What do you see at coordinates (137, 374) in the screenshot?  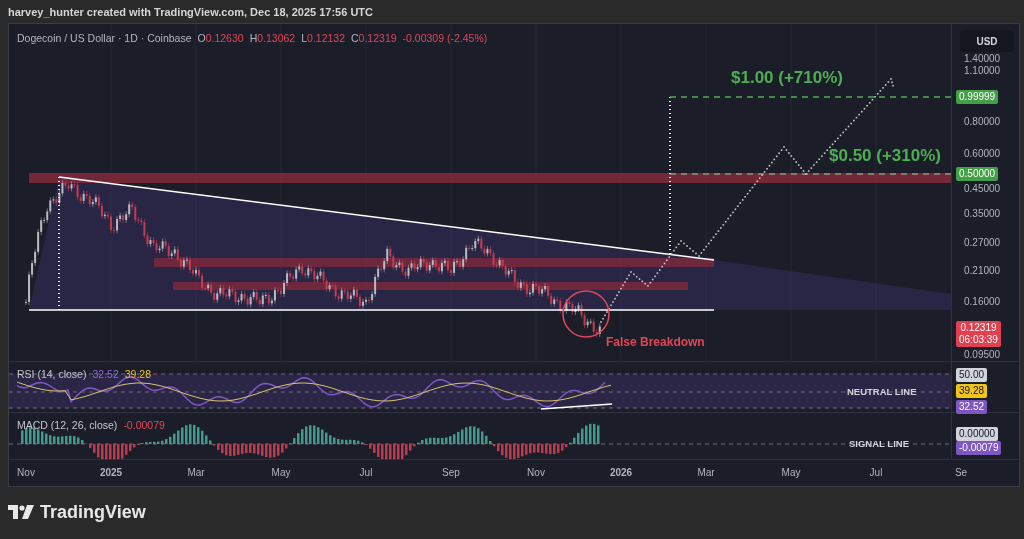 I see `indicator-value: 39.28` at bounding box center [137, 374].